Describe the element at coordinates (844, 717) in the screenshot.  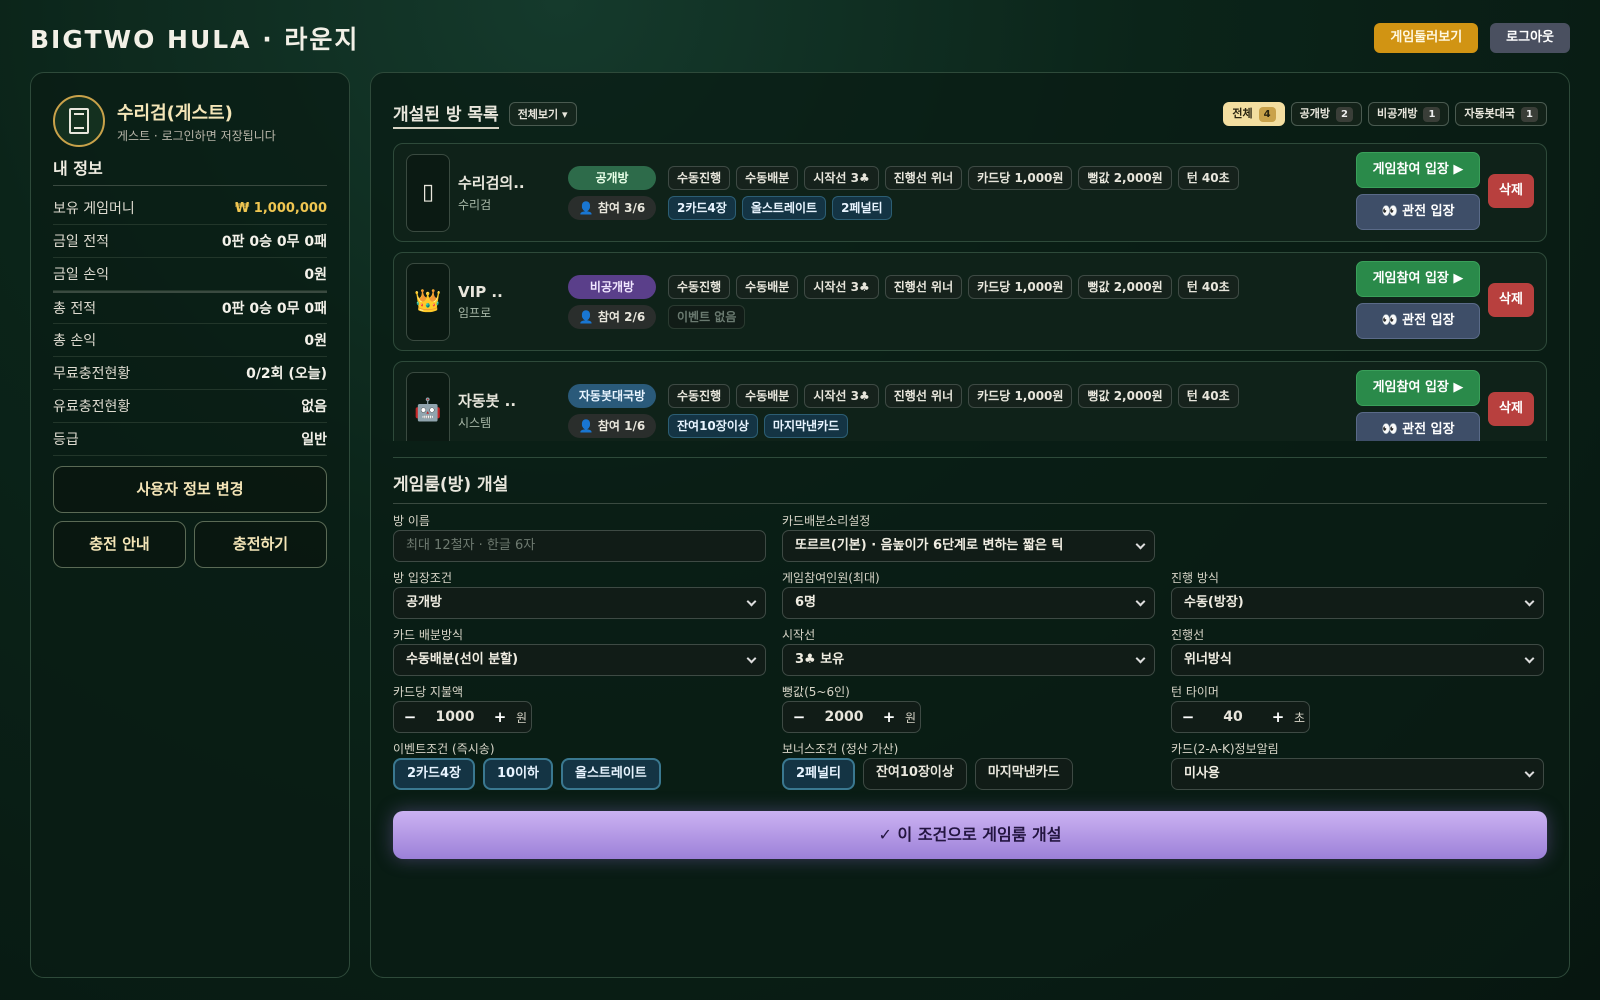
I see `stepper-value: 2000` at that location.